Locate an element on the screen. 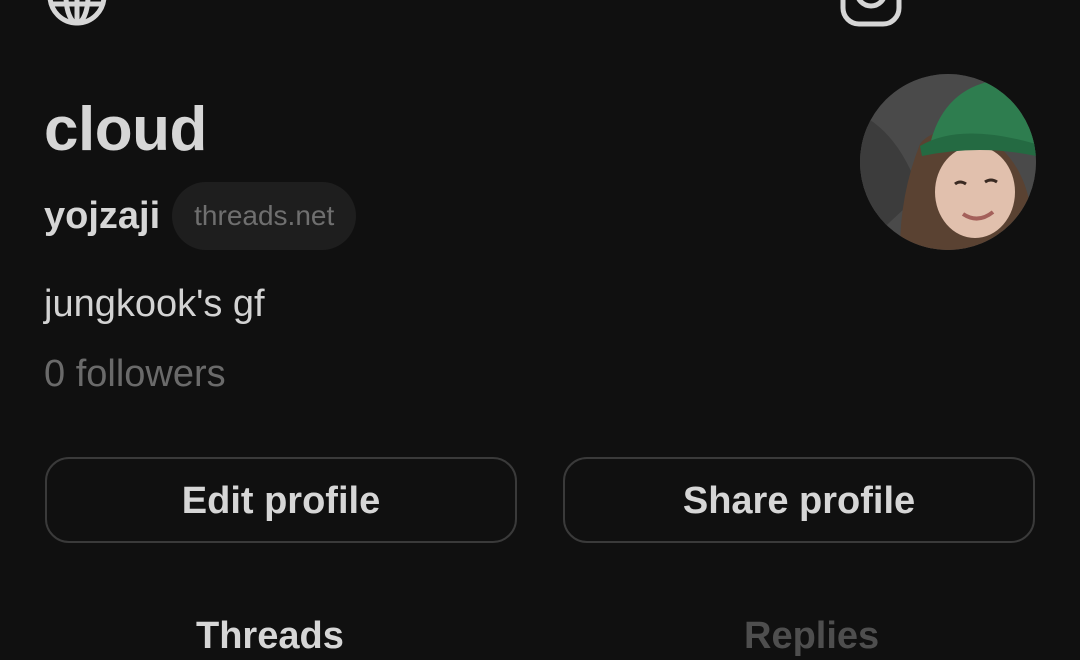  profile-username: yojzaji is located at coordinates (102, 215).